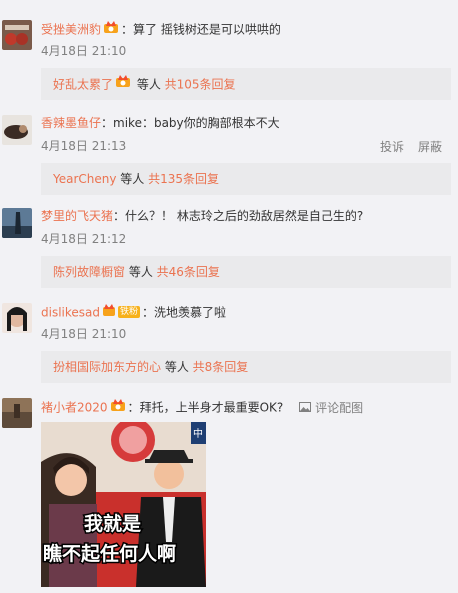 This screenshot has height=593, width=458. I want to click on reply-summary: YearCheny 等人 共135条回复, so click(246, 179).